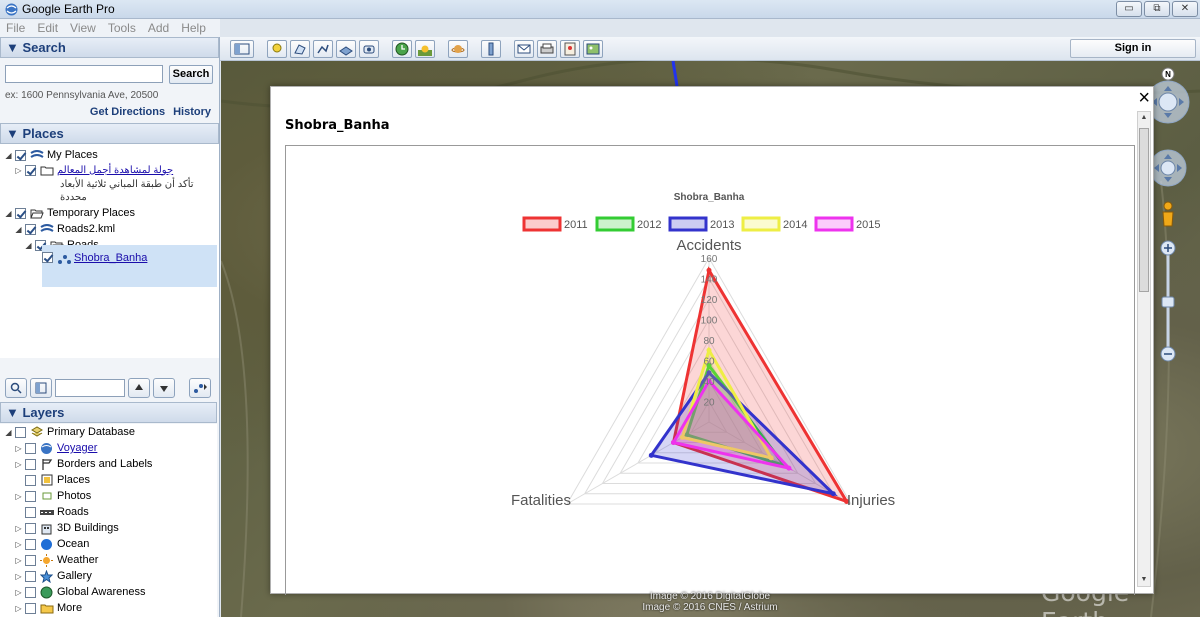  What do you see at coordinates (300, 48) in the screenshot?
I see `add-polygon-button` at bounding box center [300, 48].